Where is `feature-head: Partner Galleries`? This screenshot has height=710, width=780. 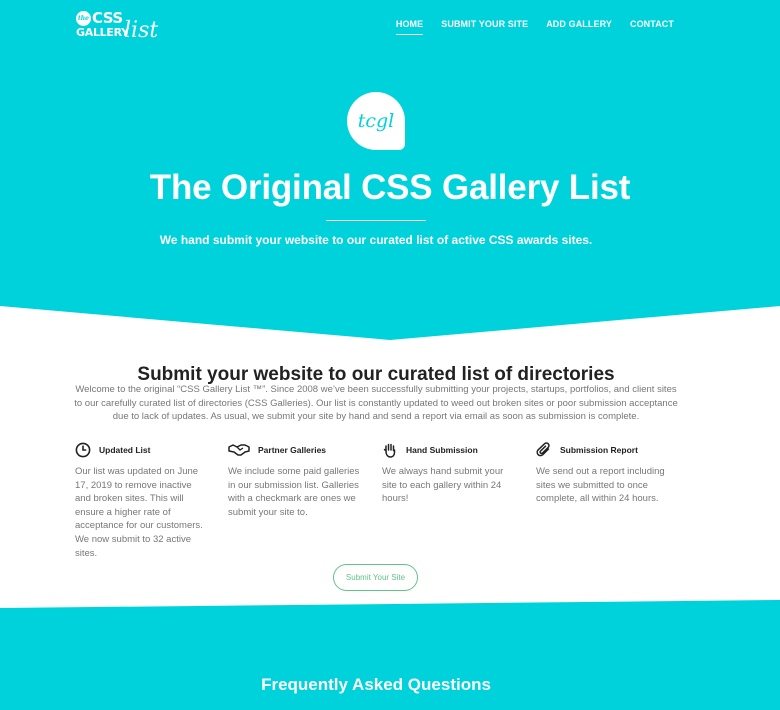
feature-head: Partner Galleries is located at coordinates (295, 450).